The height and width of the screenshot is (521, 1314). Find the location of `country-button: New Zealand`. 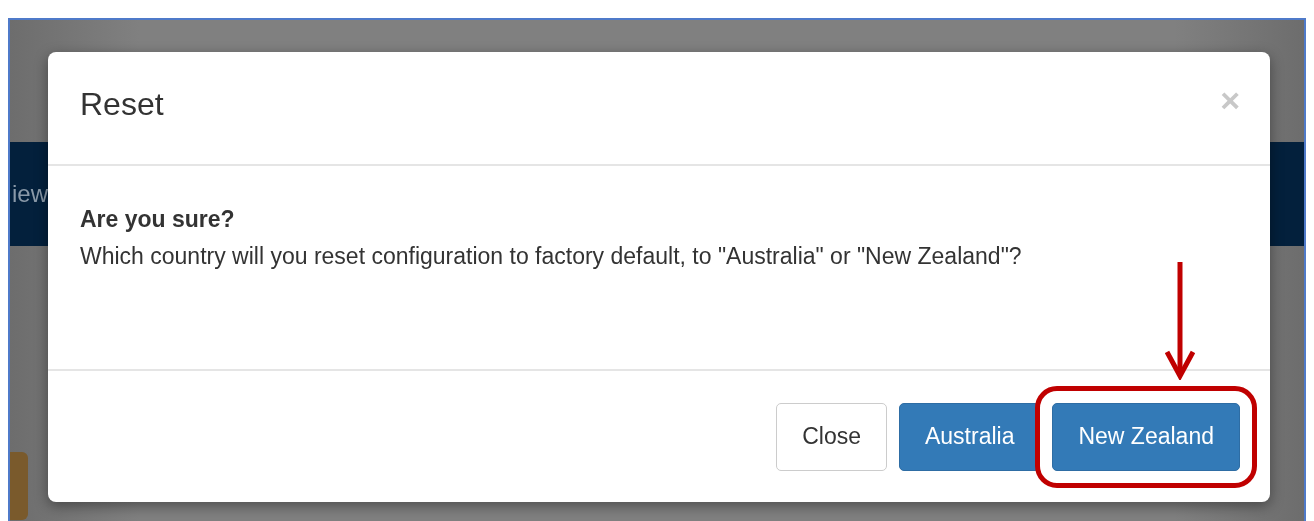

country-button: New Zealand is located at coordinates (1146, 436).